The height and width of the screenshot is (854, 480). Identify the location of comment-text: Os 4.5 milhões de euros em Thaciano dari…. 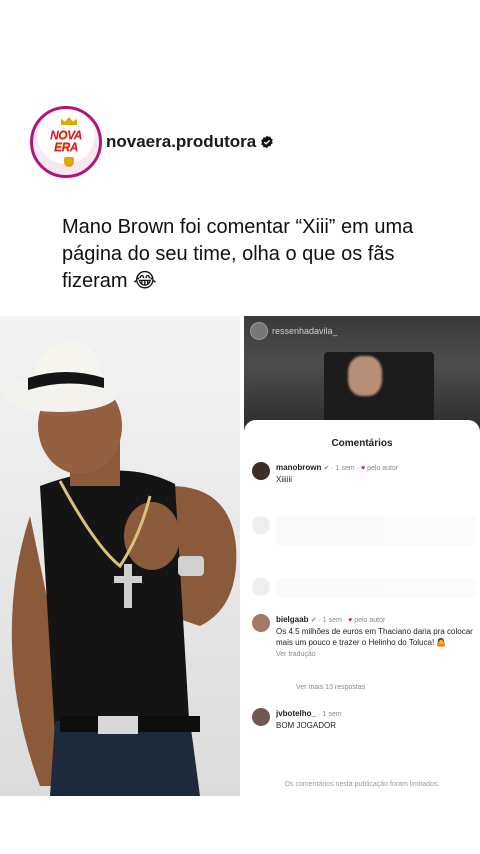
(374, 637).